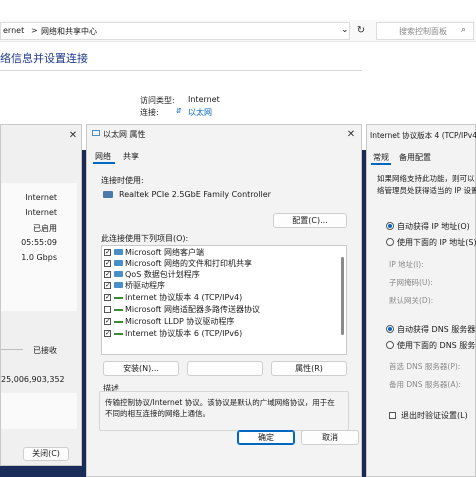 Image resolution: width=476 pixels, height=477 pixels. Describe the element at coordinates (162, 274) in the screenshot. I see `list-item: QoS 数据包计划程序` at that location.